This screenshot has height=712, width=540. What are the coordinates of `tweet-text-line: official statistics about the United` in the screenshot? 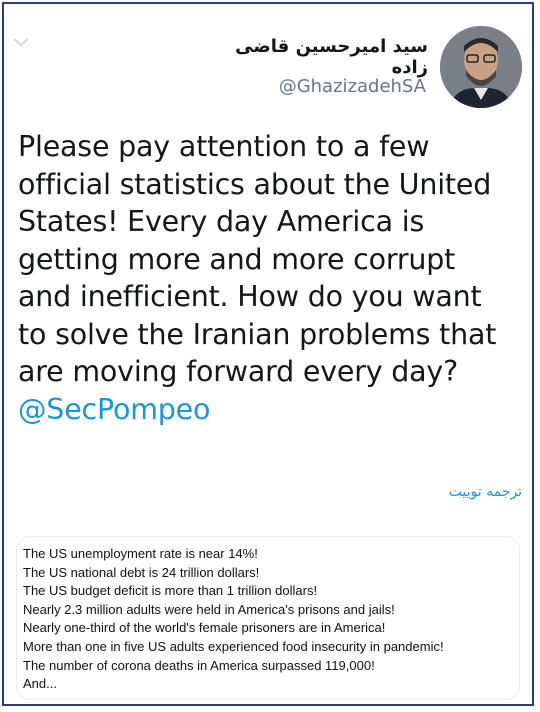 It's located at (255, 184).